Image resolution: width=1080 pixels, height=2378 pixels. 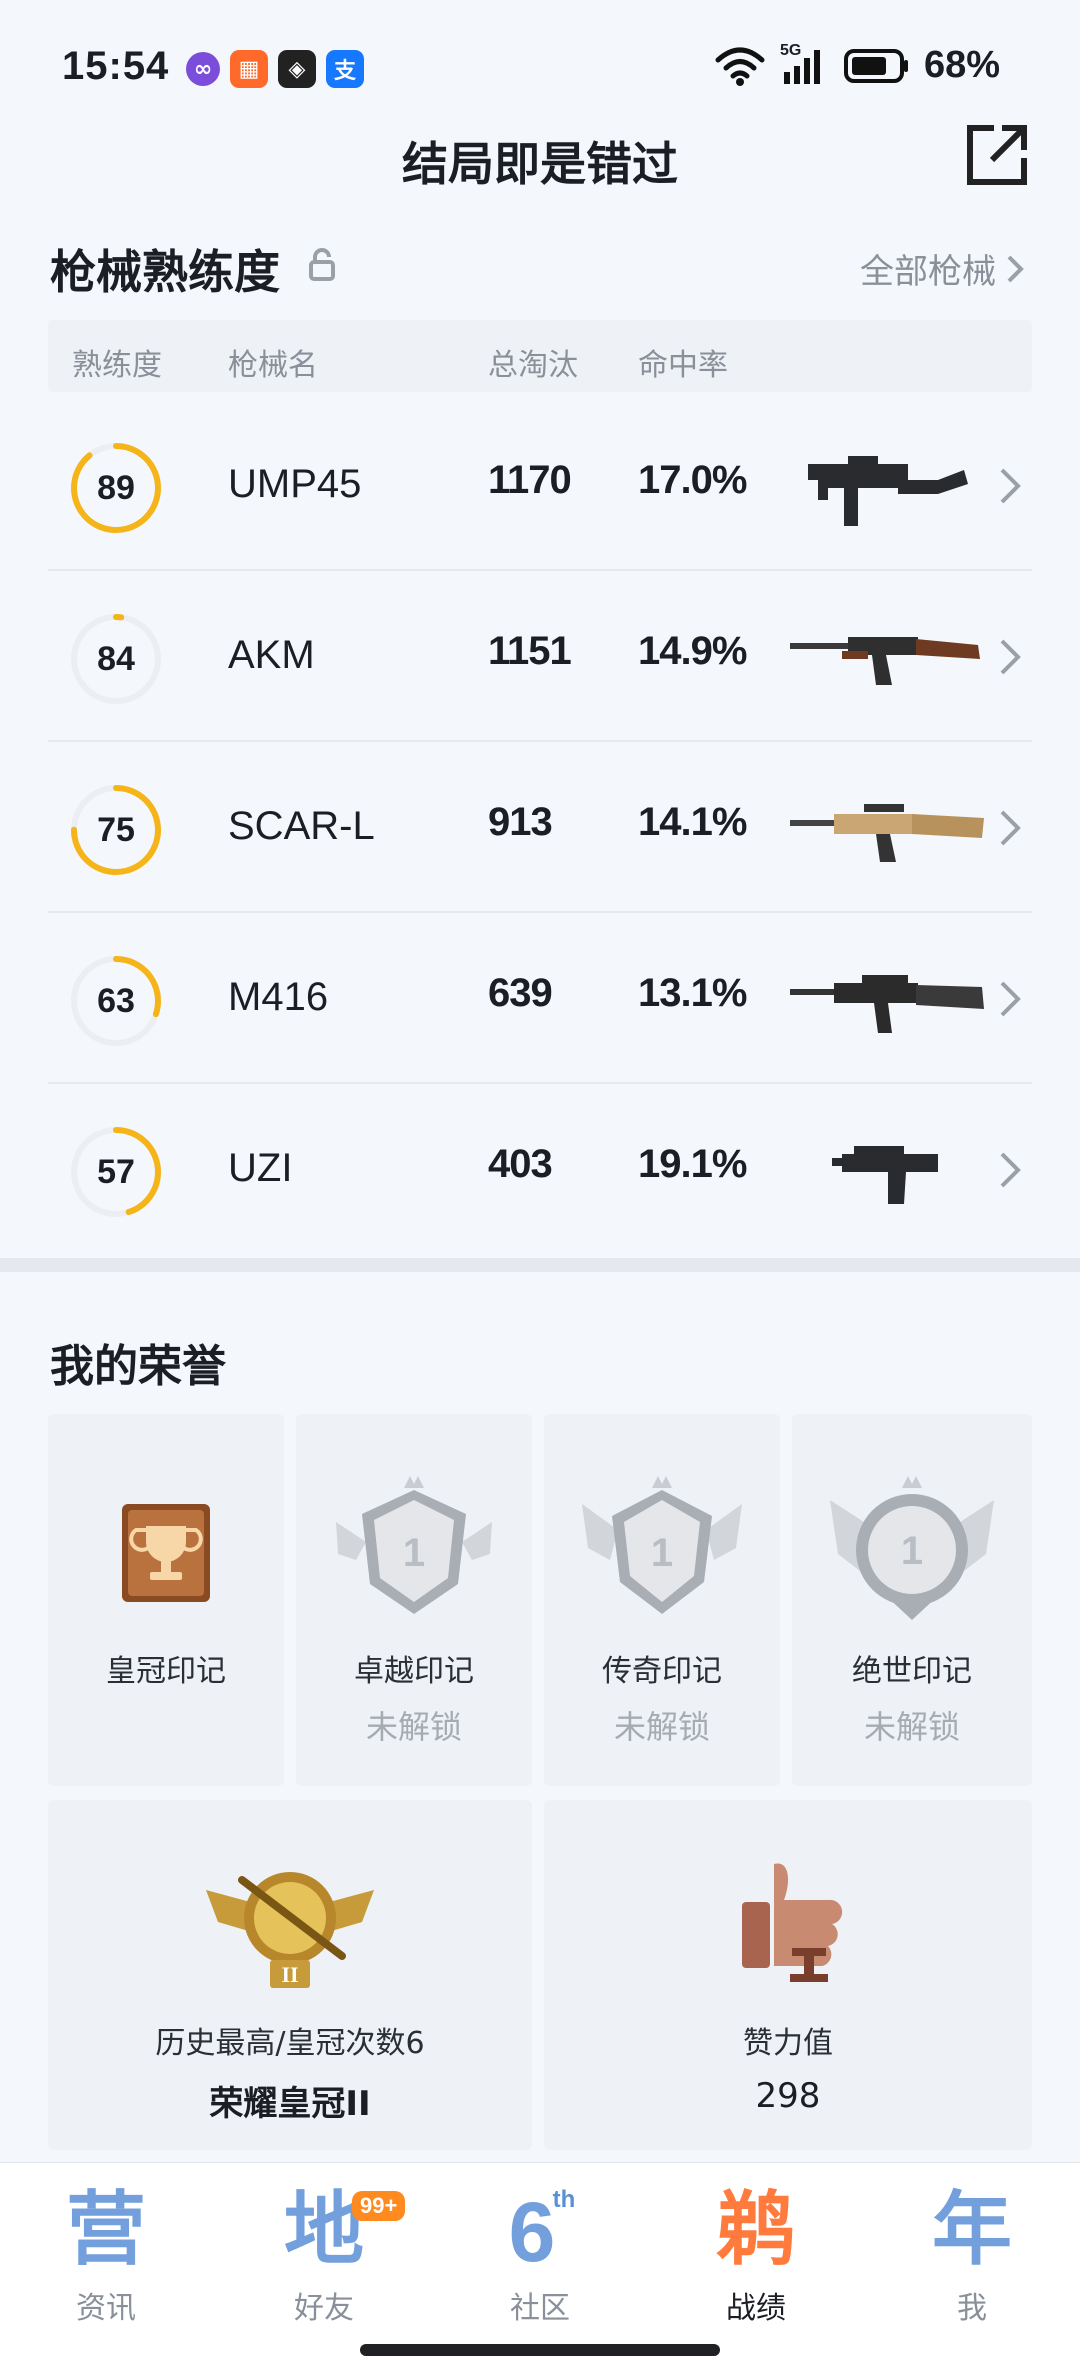 What do you see at coordinates (532, 2228) in the screenshot?
I see `tab-glyph: 6` at bounding box center [532, 2228].